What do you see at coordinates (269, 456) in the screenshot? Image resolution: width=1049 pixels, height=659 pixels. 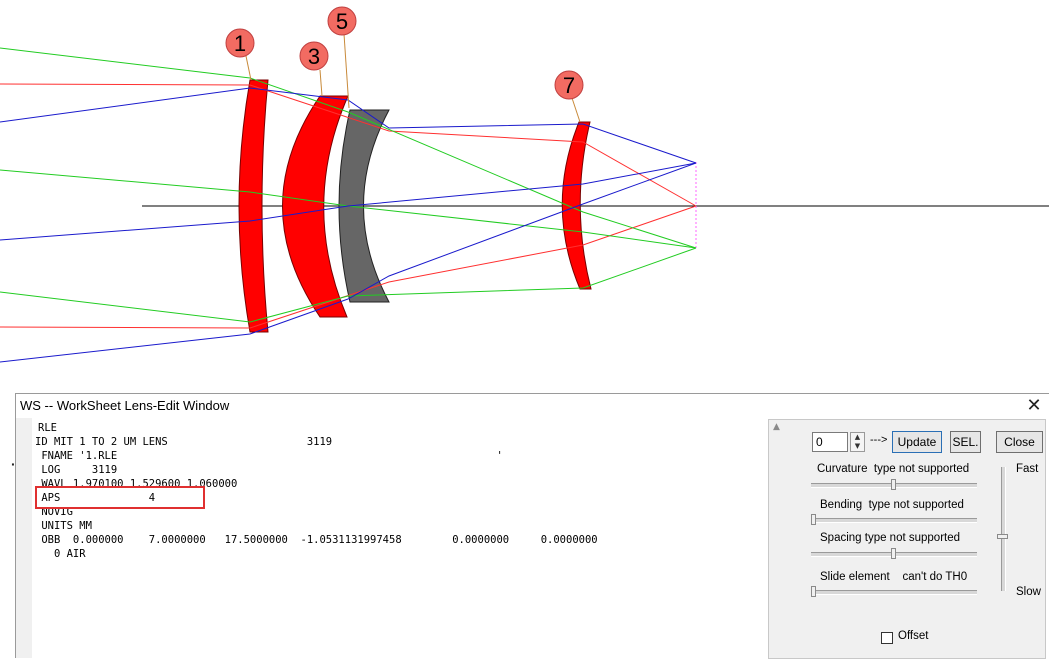 I see `editor-line: FNAME '1.RLE '` at bounding box center [269, 456].